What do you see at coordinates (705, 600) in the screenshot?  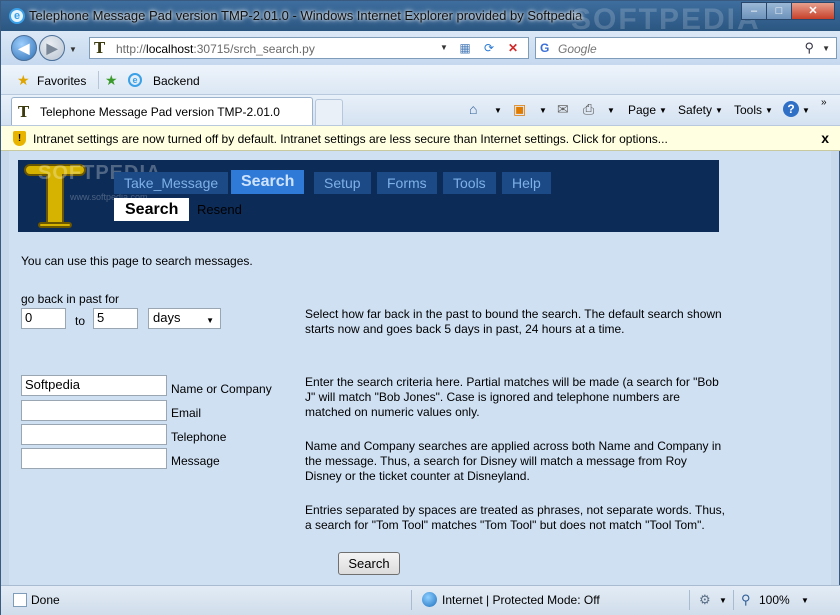 I see `protected-mode-icon: ⚙` at bounding box center [705, 600].